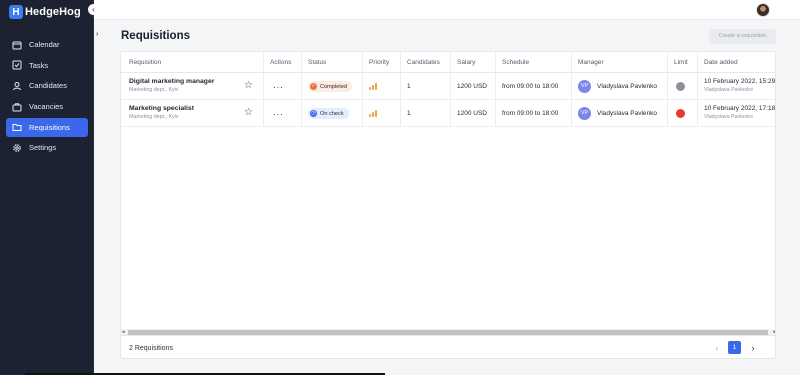 The width and height of the screenshot is (800, 375). What do you see at coordinates (16, 12) in the screenshot?
I see `hedgehog-logo-icon: H` at bounding box center [16, 12].